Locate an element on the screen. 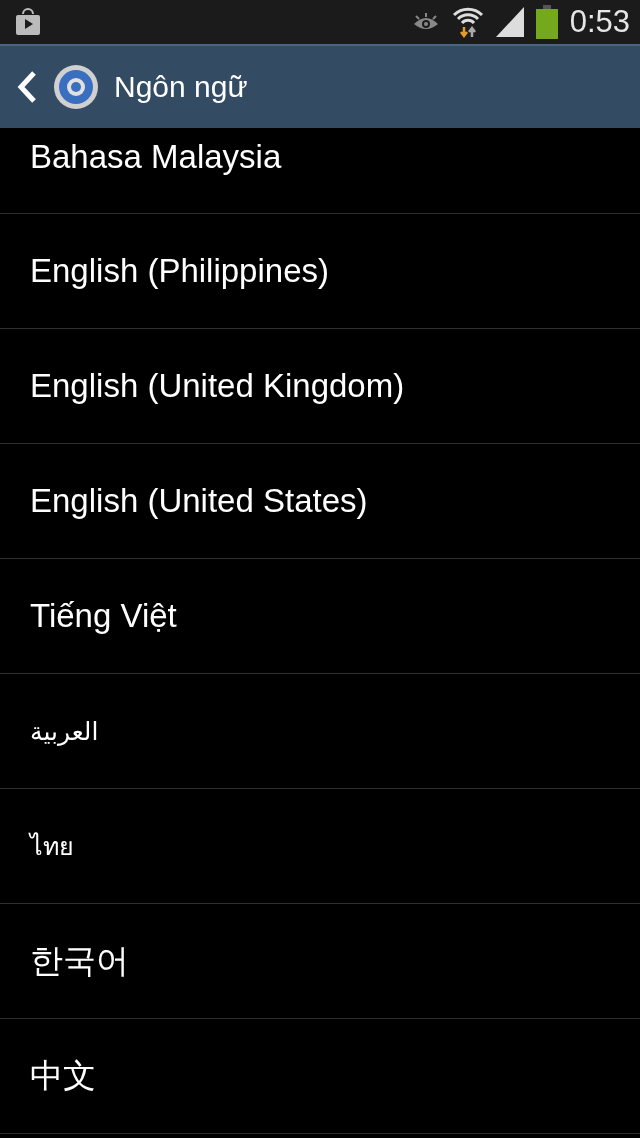 The image size is (640, 1138). back-icon is located at coordinates (27, 87).